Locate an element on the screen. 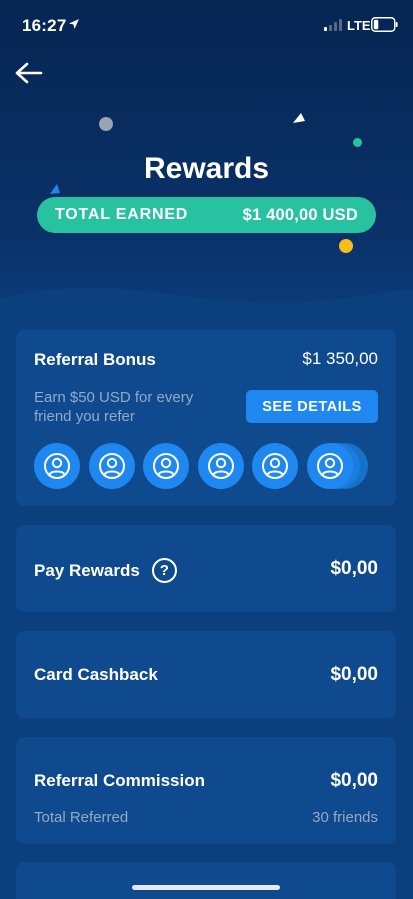  arrow-left-icon is located at coordinates (29, 73).